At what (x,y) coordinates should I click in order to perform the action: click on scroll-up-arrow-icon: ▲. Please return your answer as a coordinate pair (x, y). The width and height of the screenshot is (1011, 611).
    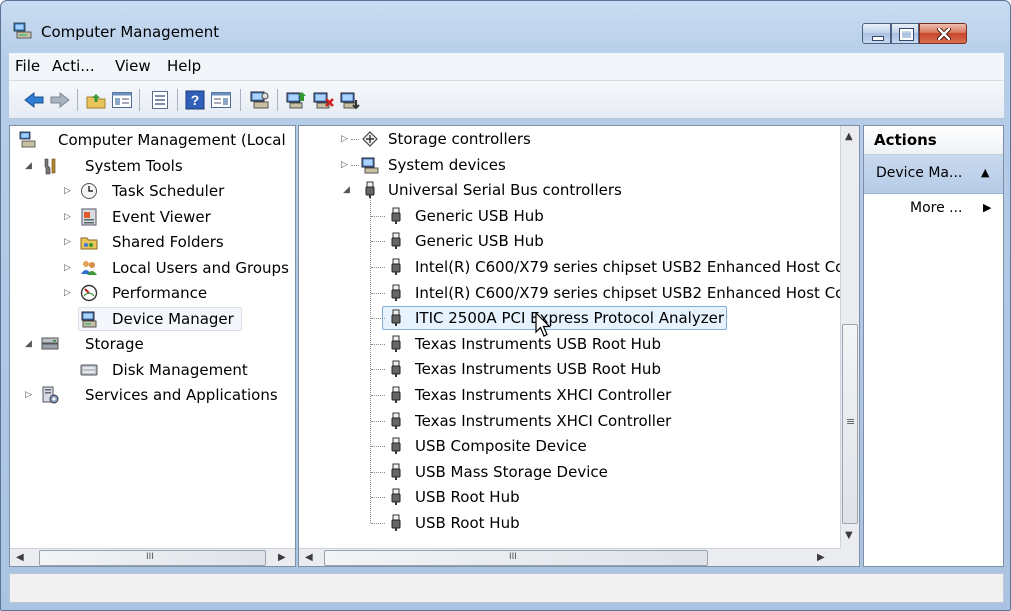
    Looking at the image, I should click on (849, 136).